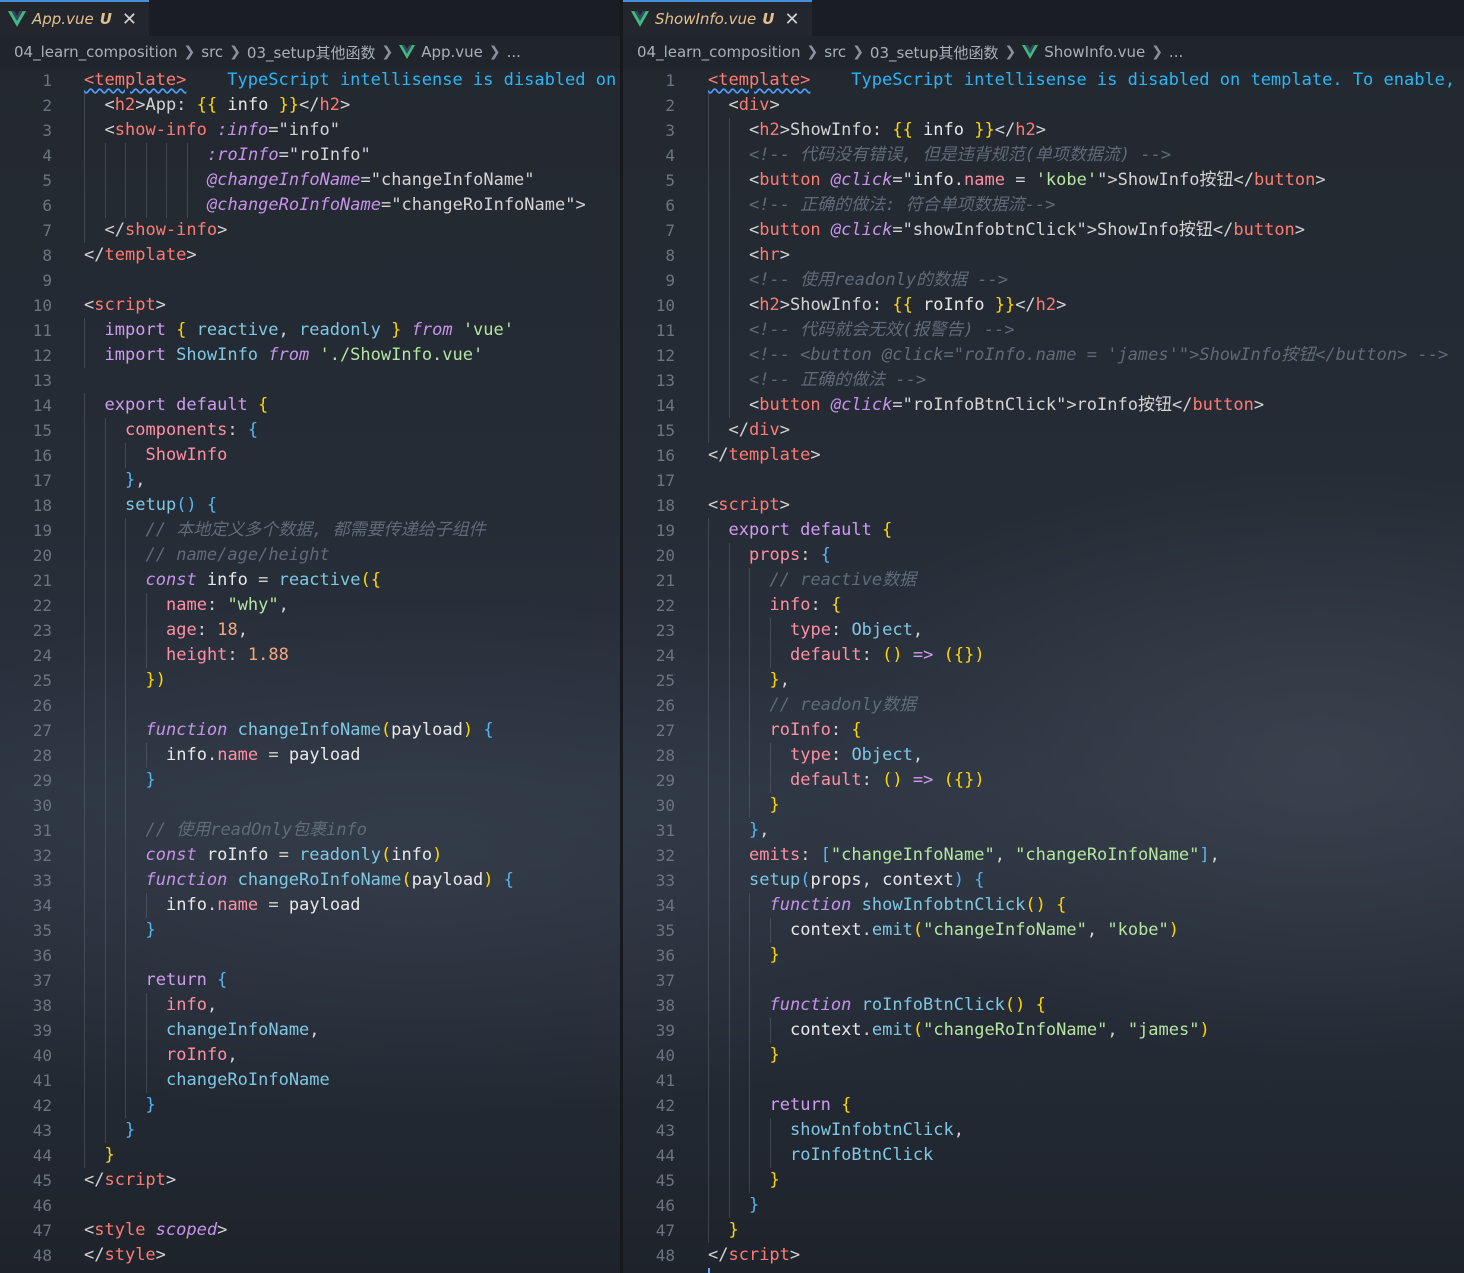 This screenshot has height=1273, width=1464. What do you see at coordinates (310, 930) in the screenshot?
I see `code-line: 35}` at bounding box center [310, 930].